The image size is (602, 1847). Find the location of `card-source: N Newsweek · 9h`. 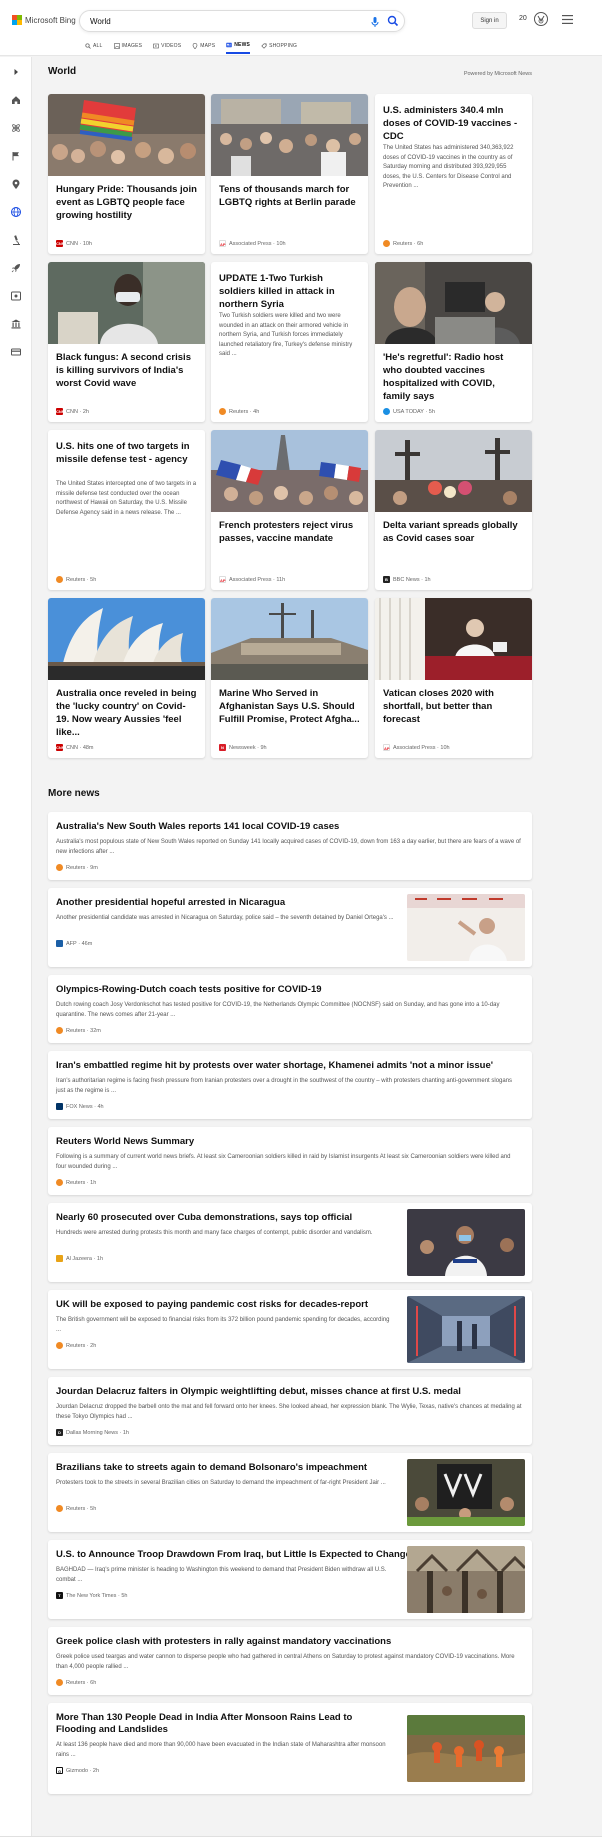

card-source: N Newsweek · 9h is located at coordinates (243, 747).